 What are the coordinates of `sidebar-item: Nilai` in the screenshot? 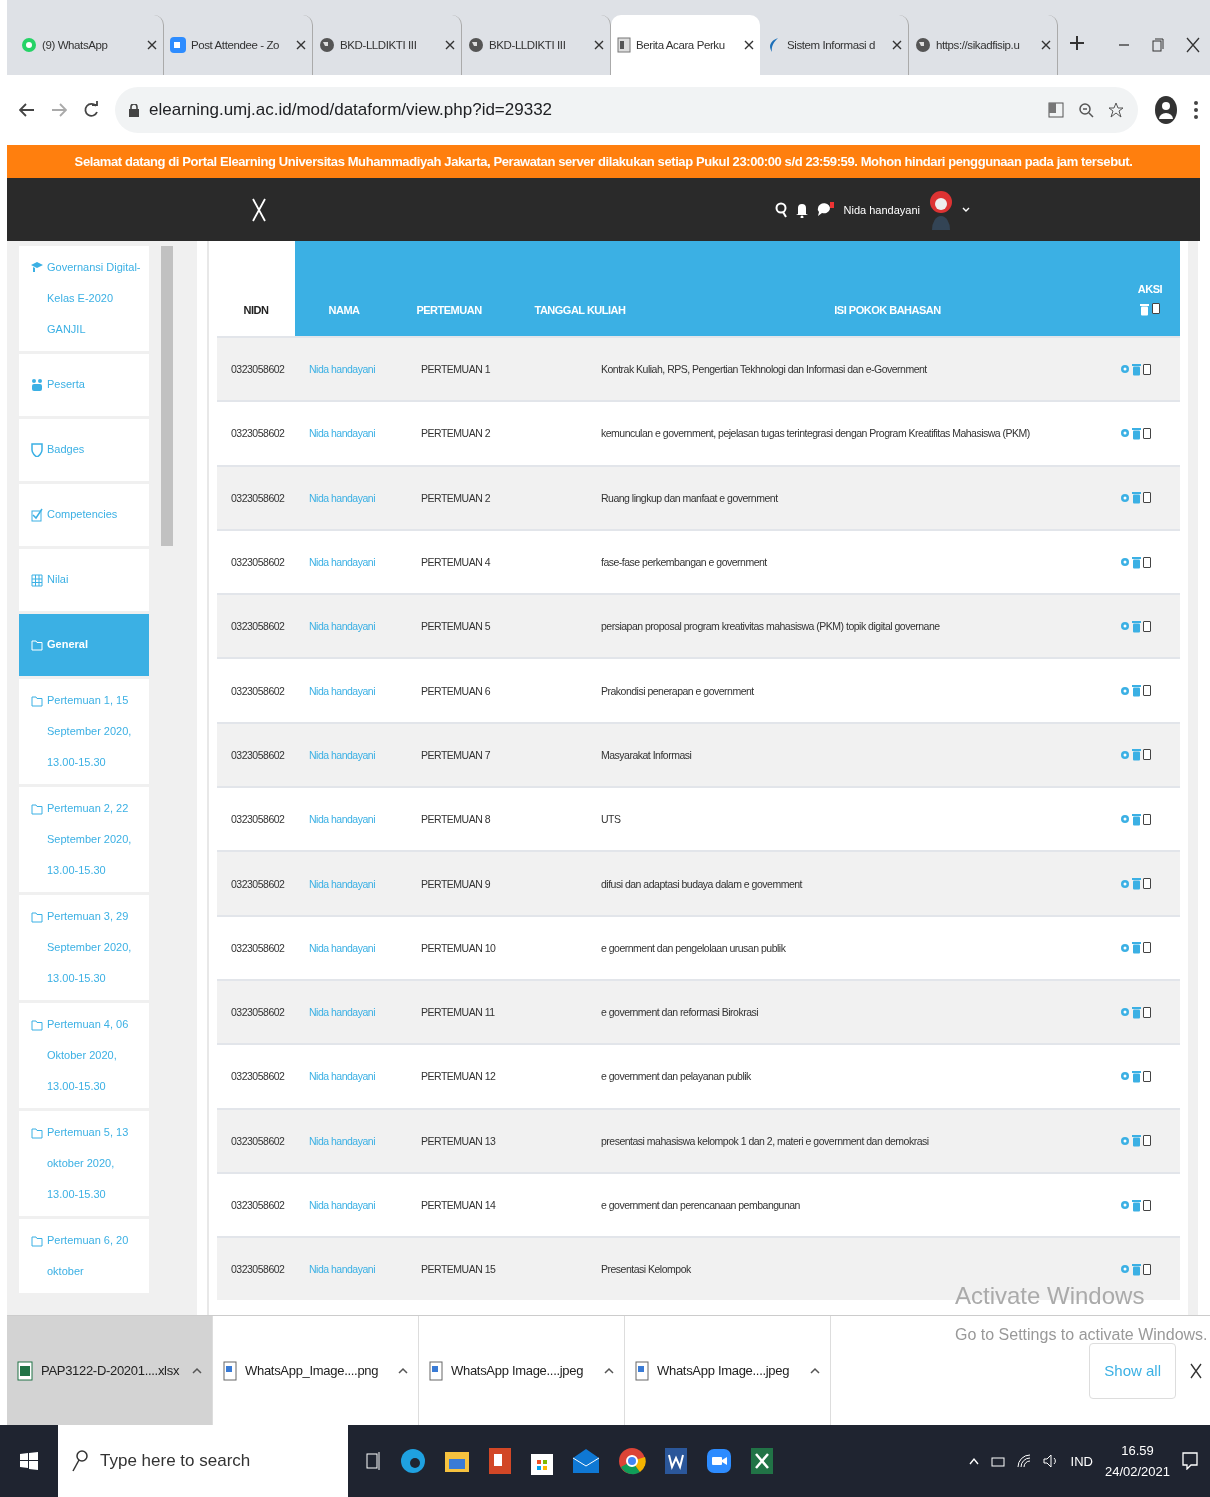 It's located at (84, 580).